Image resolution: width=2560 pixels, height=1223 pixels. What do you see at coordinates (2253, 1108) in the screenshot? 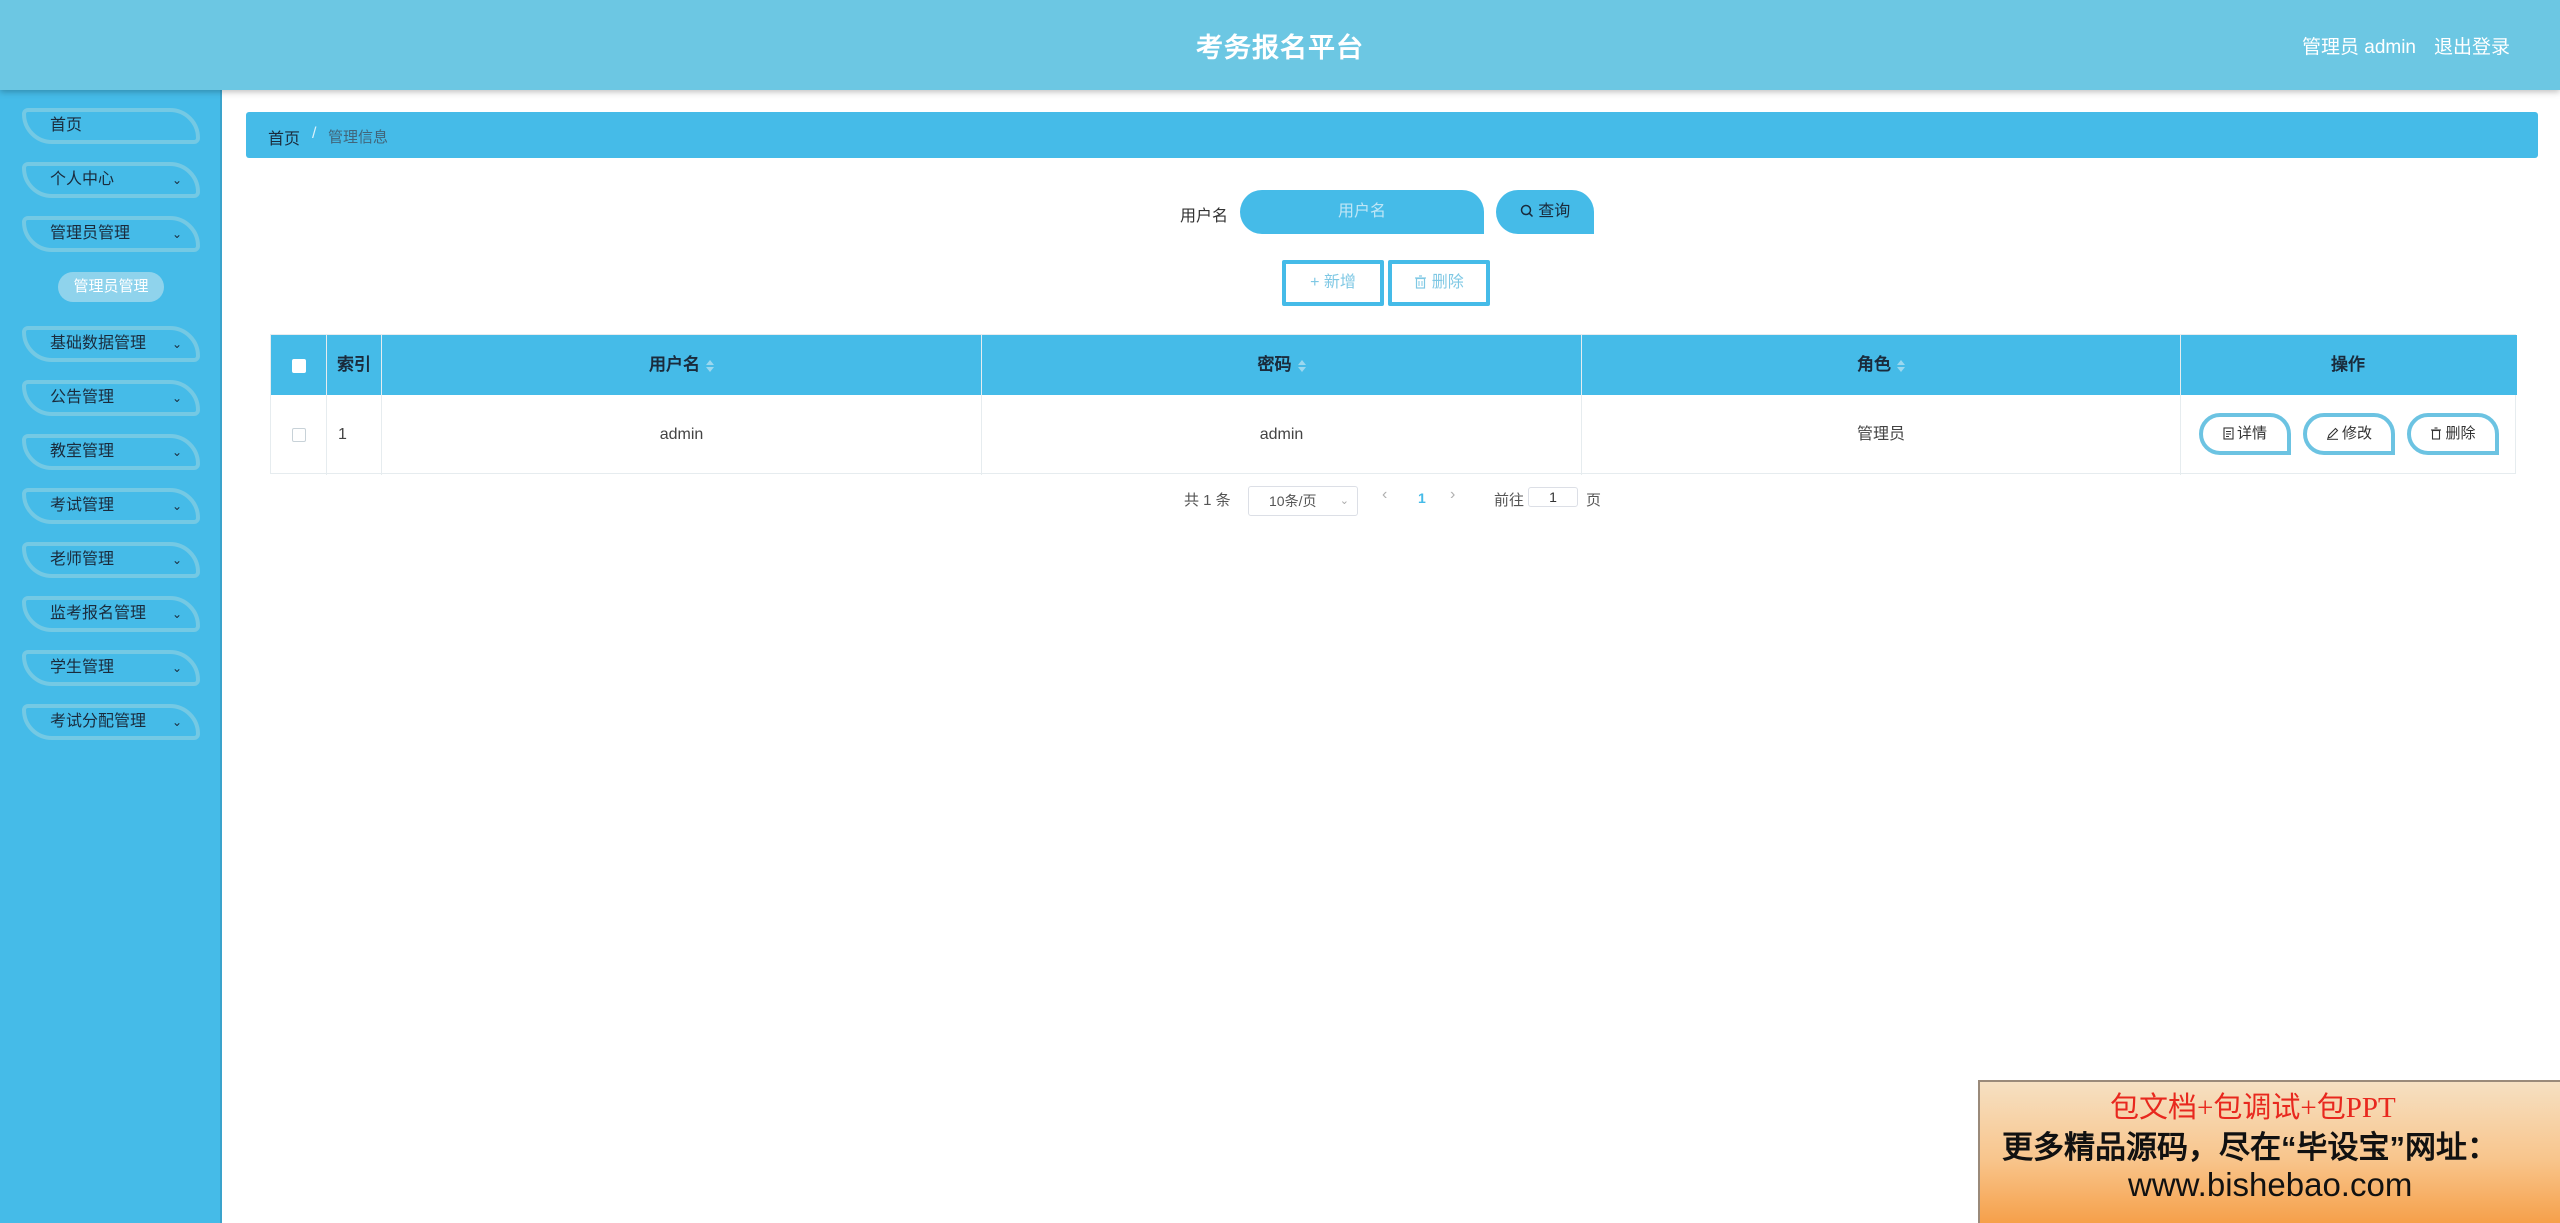
I see `promo-line-1: 包文档+包调试+包PPT` at bounding box center [2253, 1108].